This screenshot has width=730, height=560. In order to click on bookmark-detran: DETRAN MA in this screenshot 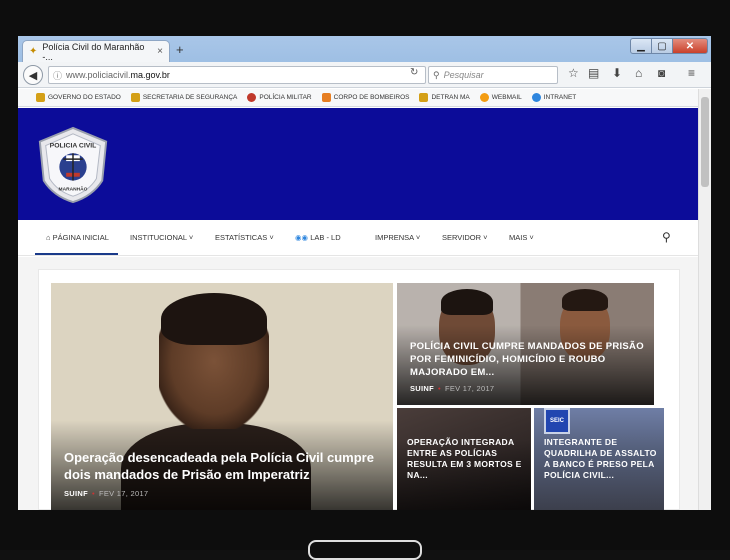, I will do `click(444, 97)`.